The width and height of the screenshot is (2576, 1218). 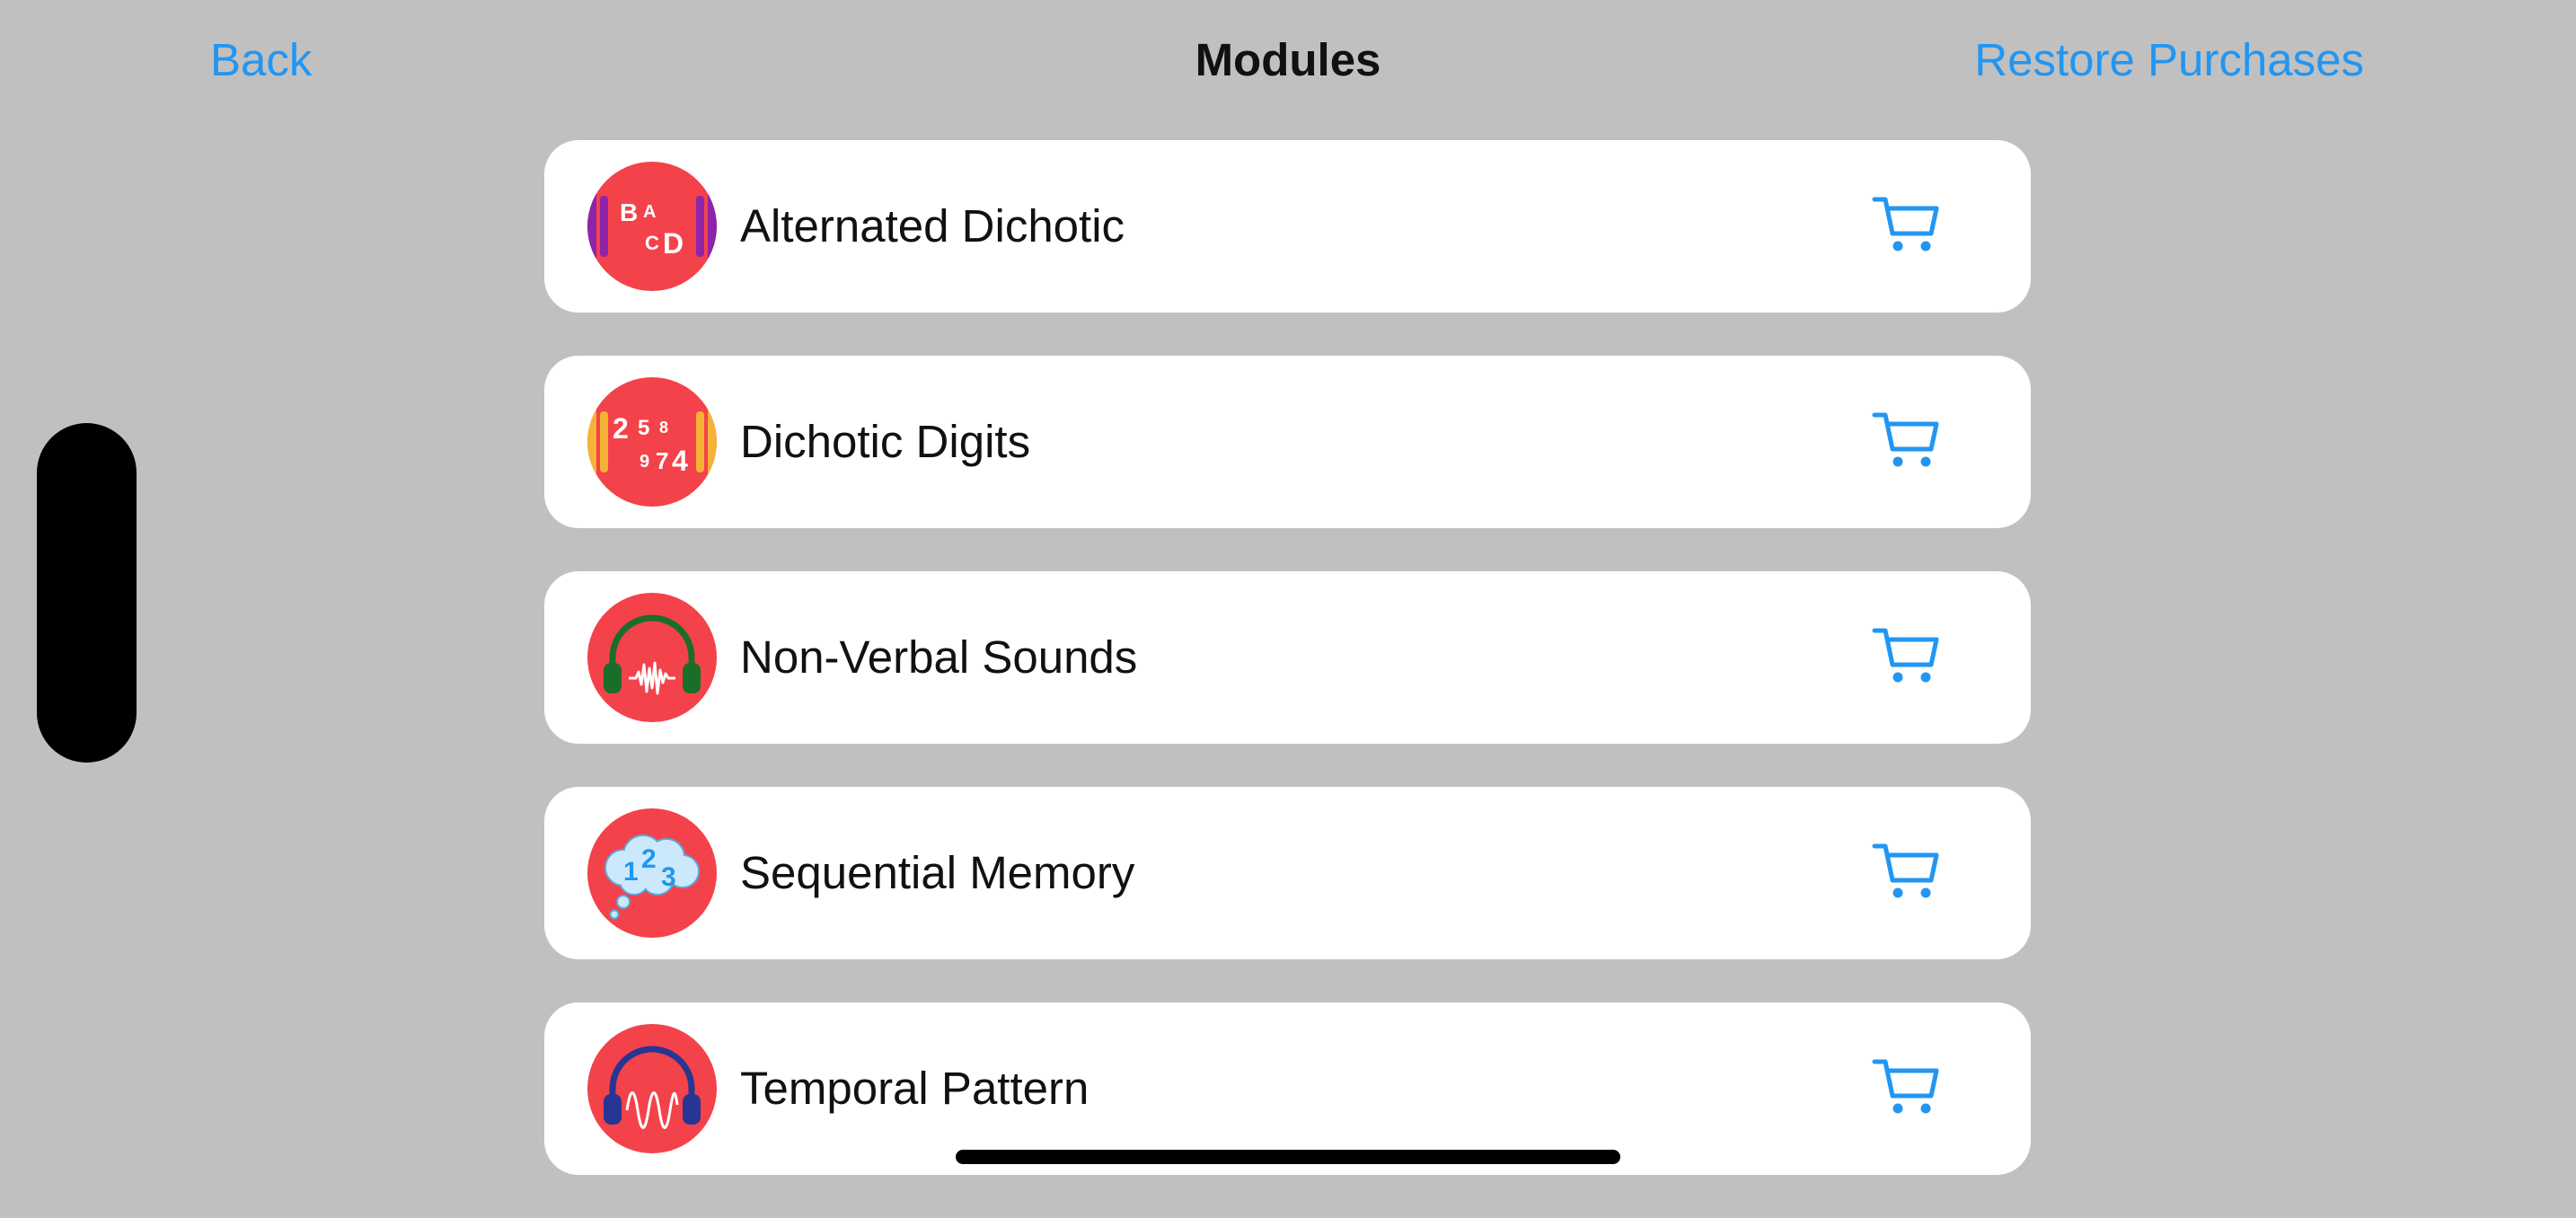 What do you see at coordinates (1287, 873) in the screenshot?
I see `module-card-sequential-memory: 1 2 3 Sequential Memory` at bounding box center [1287, 873].